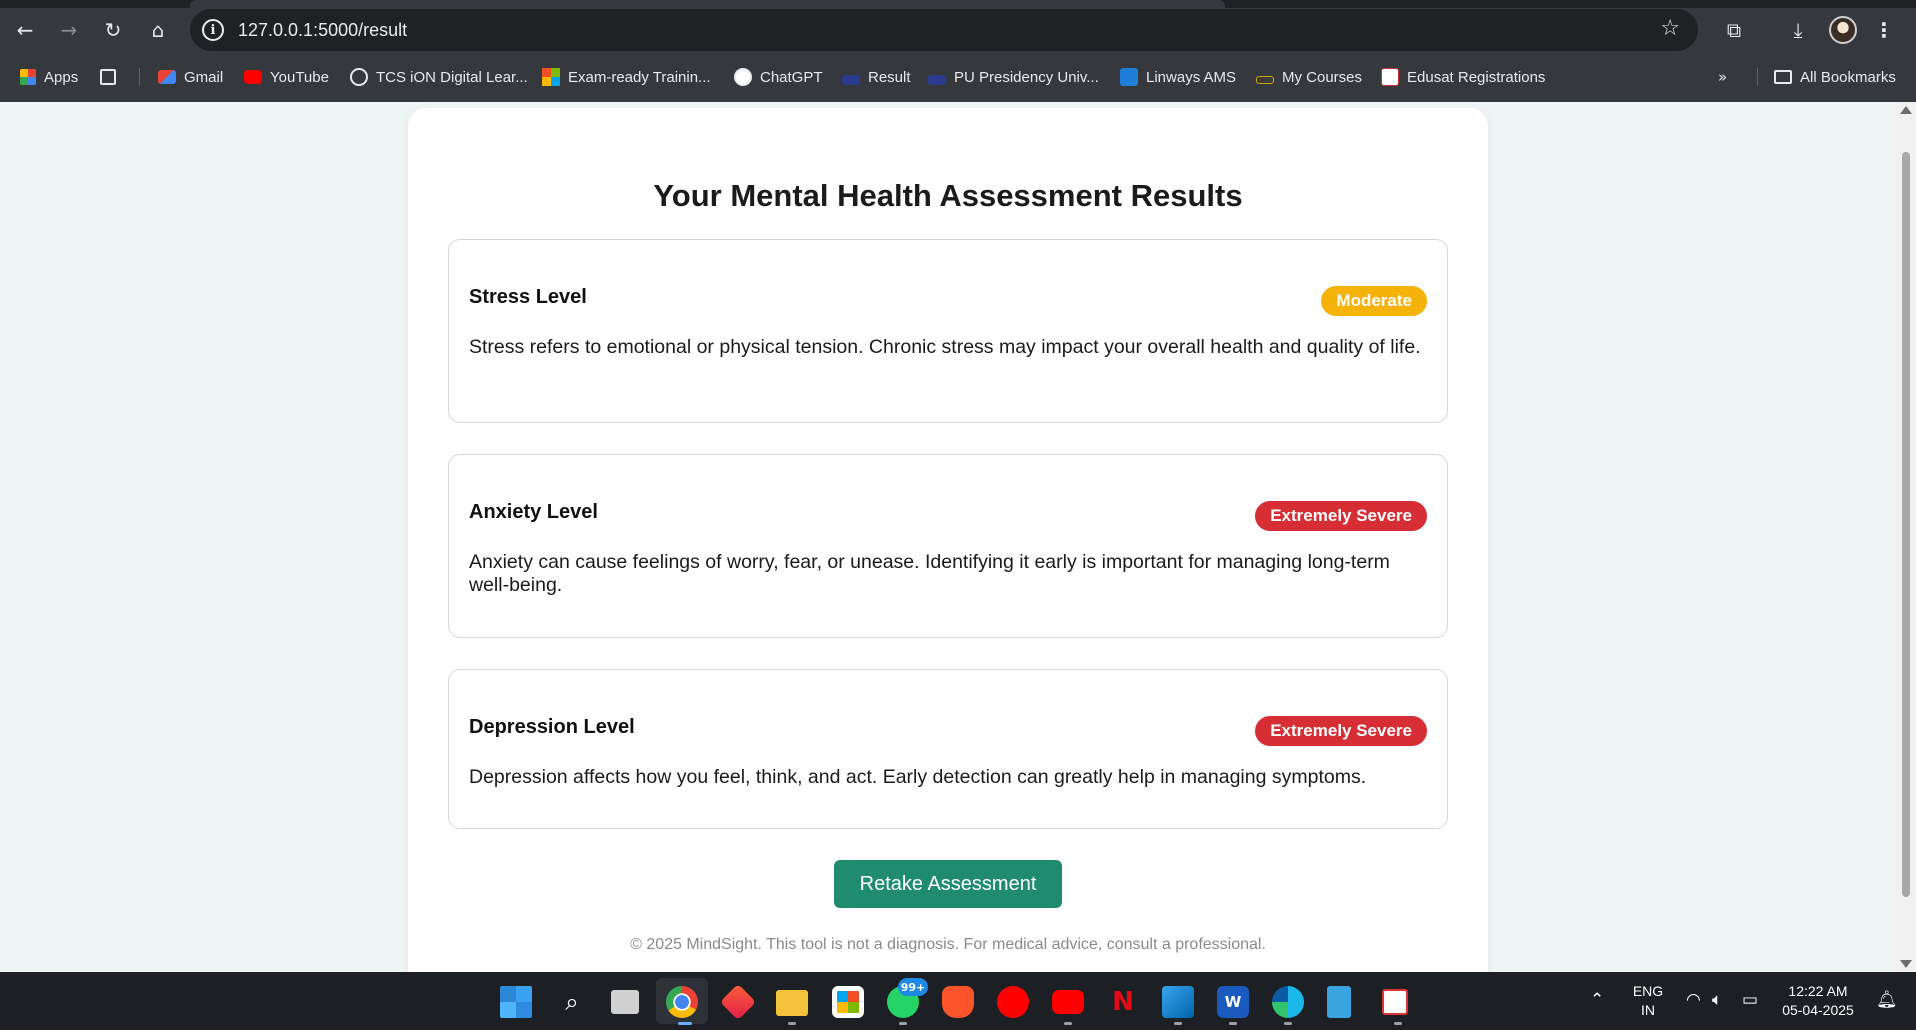  Describe the element at coordinates (1129, 77) in the screenshot. I see `linways-icon` at that location.